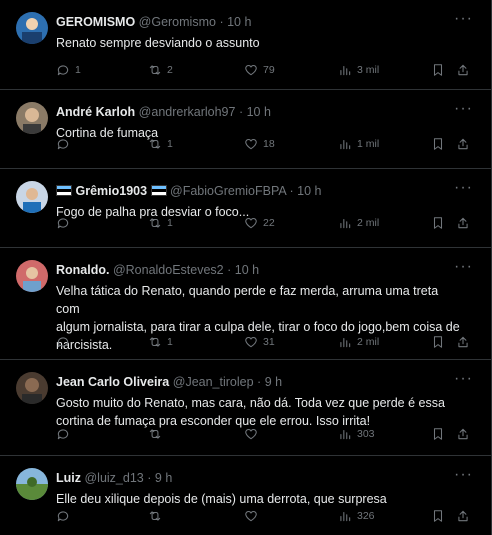 Image resolution: width=492 pixels, height=535 pixels. What do you see at coordinates (259, 342) in the screenshot?
I see `like-button: 31` at bounding box center [259, 342].